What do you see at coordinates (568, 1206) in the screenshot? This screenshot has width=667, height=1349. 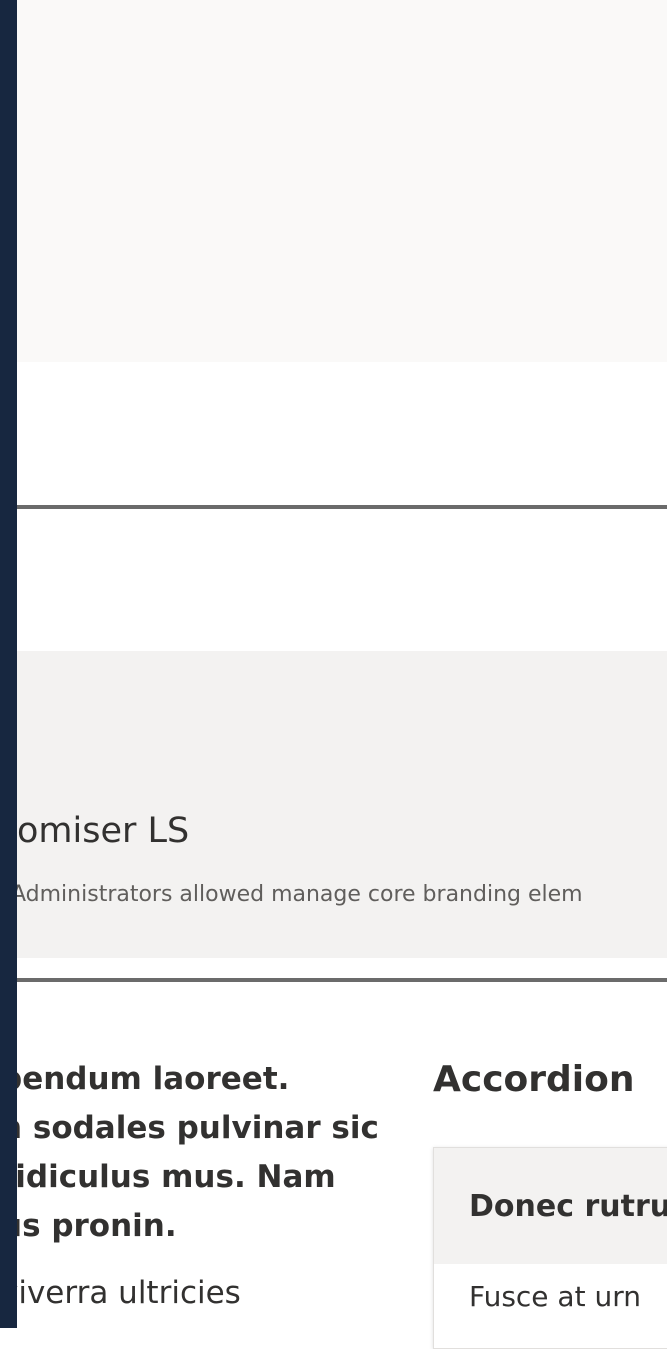 I see `accordion-item-title: Donec rutru` at bounding box center [568, 1206].